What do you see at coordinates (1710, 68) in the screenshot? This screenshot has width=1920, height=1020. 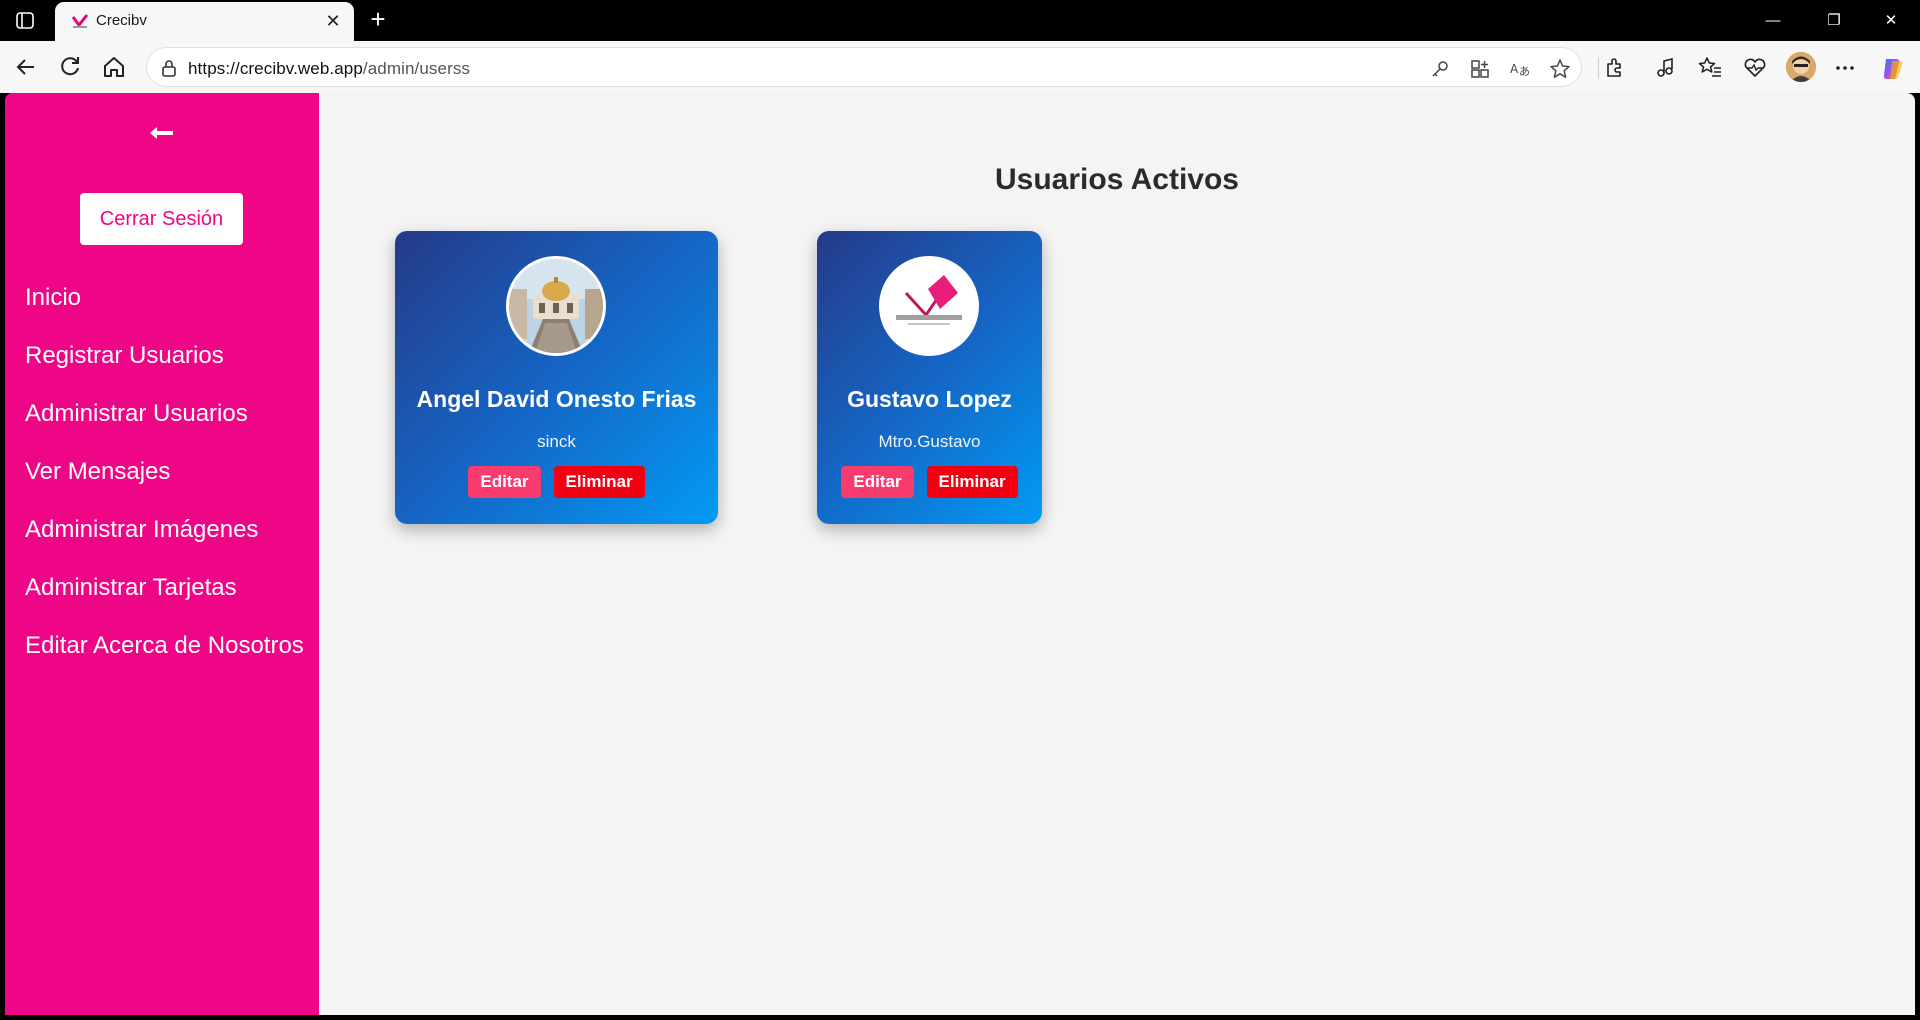 I see `favorites-icon` at bounding box center [1710, 68].